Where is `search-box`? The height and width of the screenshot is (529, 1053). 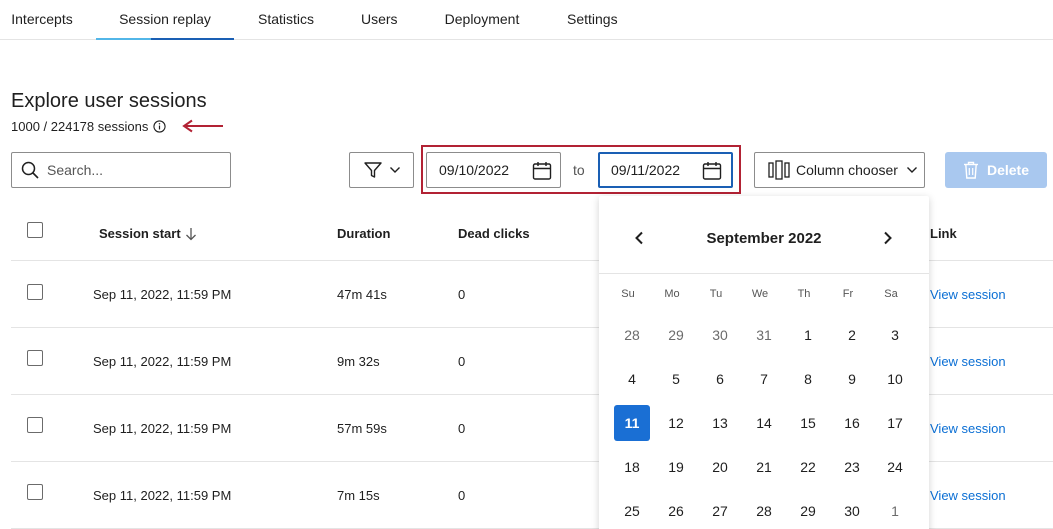 search-box is located at coordinates (121, 170).